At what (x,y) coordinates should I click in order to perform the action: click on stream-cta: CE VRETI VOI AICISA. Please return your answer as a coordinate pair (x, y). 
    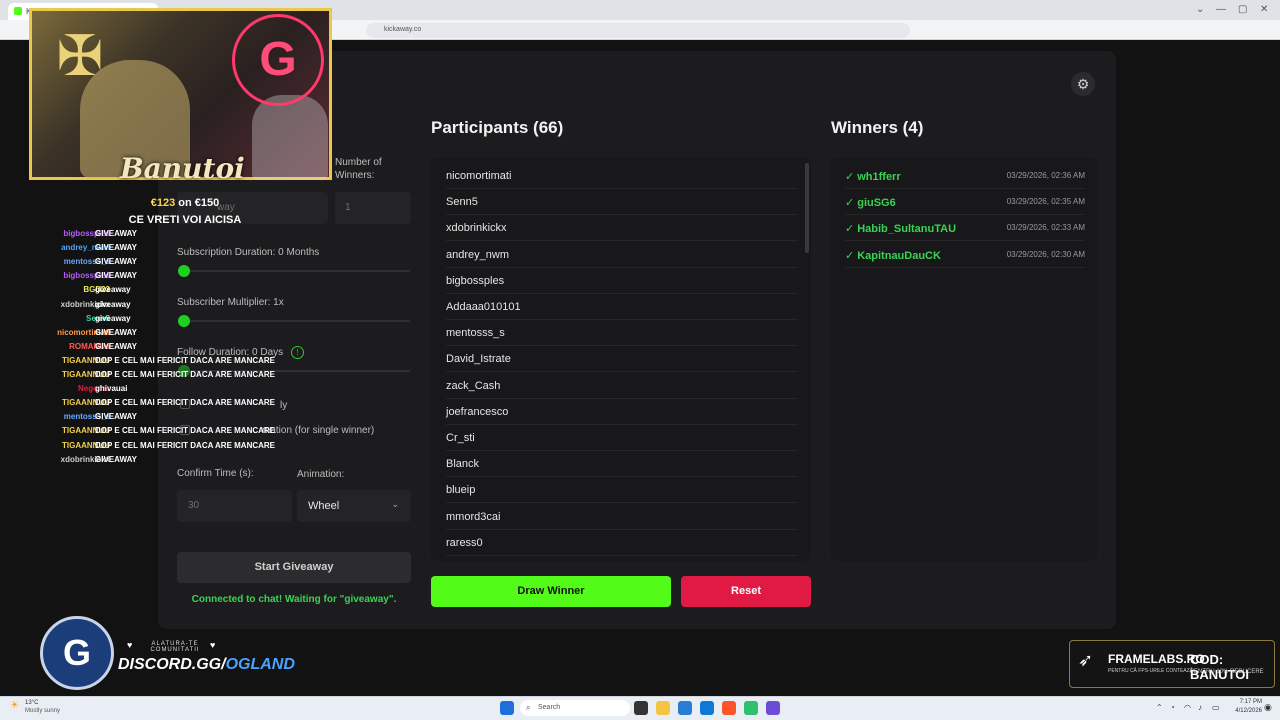
    Looking at the image, I should click on (185, 220).